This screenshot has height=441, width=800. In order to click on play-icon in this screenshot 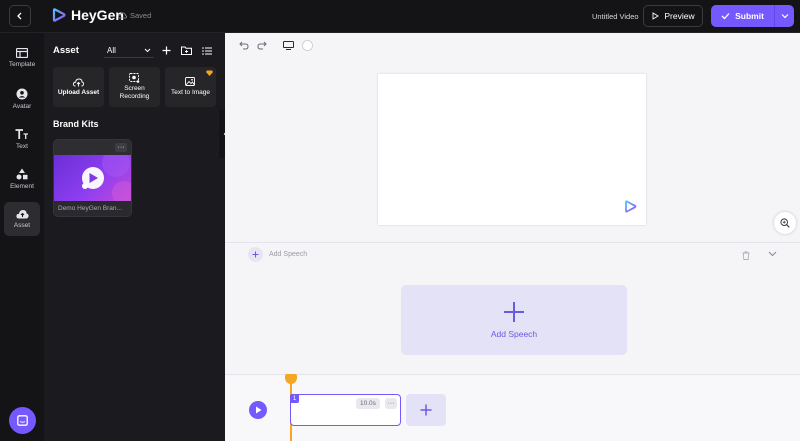, I will do `click(258, 410)`.